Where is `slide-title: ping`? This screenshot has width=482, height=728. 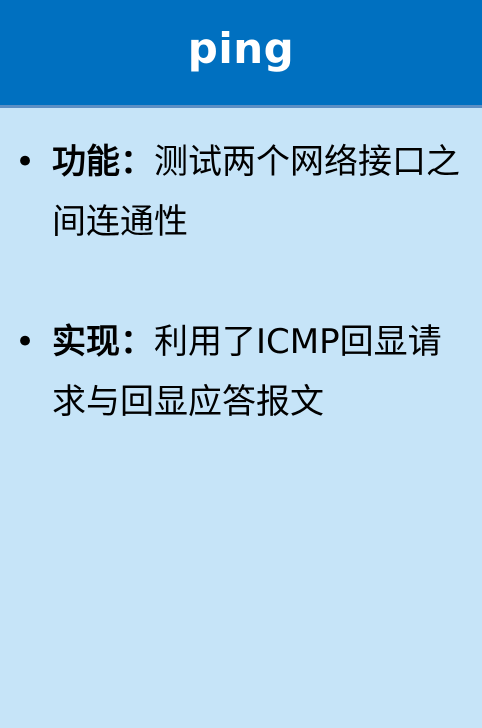
slide-title: ping is located at coordinates (241, 48).